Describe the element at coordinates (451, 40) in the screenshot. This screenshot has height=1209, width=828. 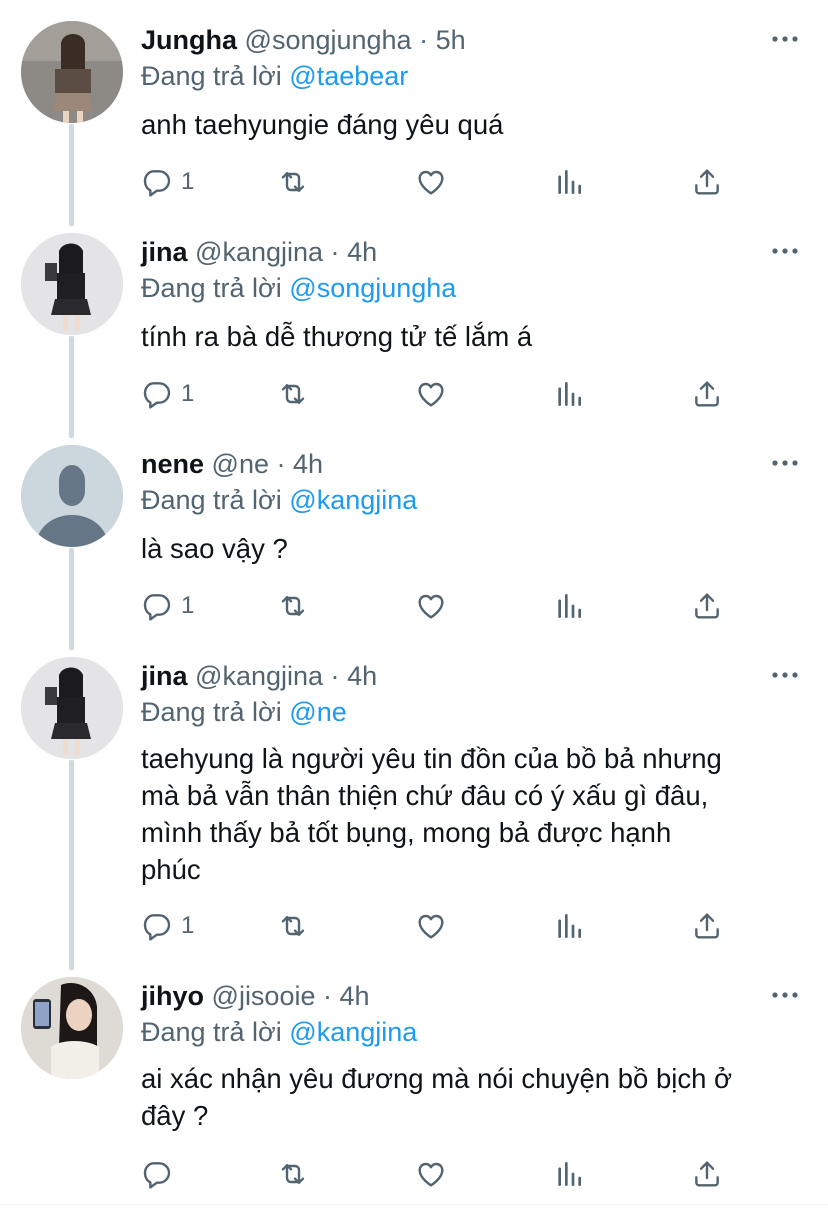
I see `timestamp: 5h` at that location.